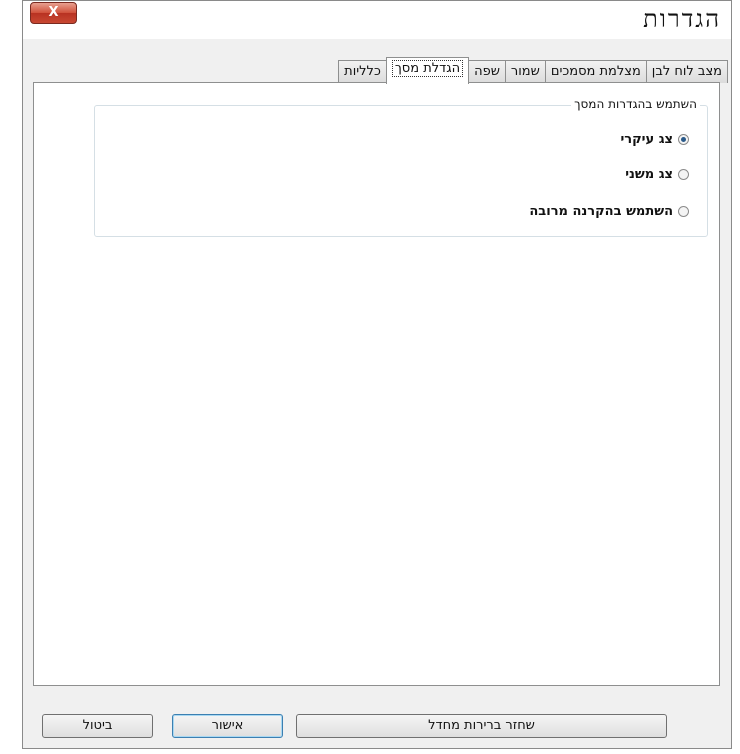 The width and height of the screenshot is (740, 754). Describe the element at coordinates (481, 726) in the screenshot. I see `restore-defaults-button: שחזר ברירות מחדל` at that location.